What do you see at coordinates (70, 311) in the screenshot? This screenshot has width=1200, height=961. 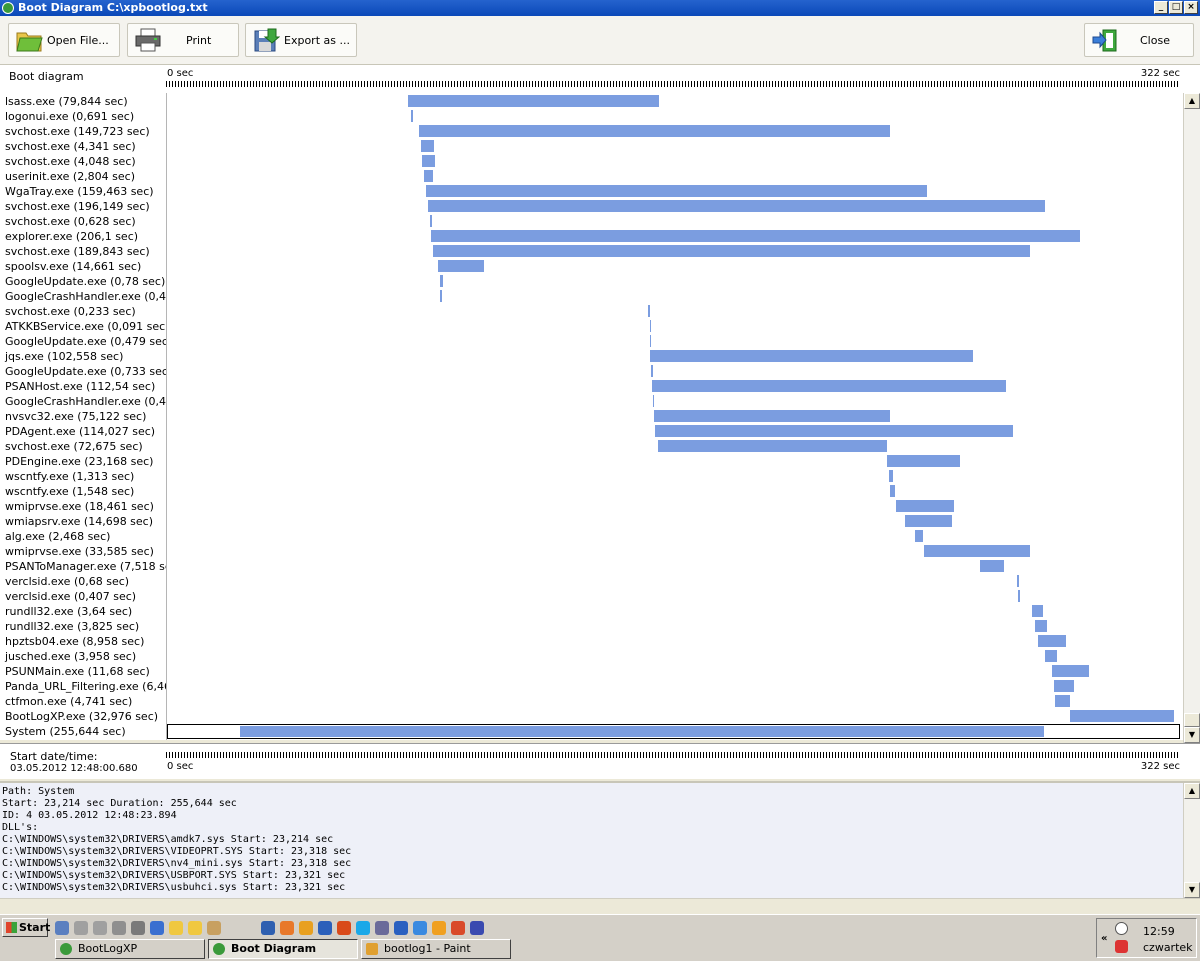 I see `process-label: svchost.exe (0,233 sec)` at bounding box center [70, 311].